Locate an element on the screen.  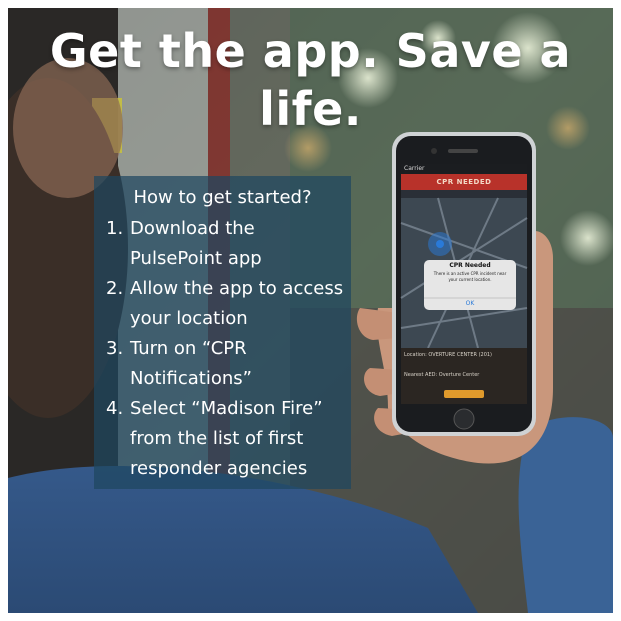
step-text-line: Turn on “CPR is located at coordinates (188, 348).